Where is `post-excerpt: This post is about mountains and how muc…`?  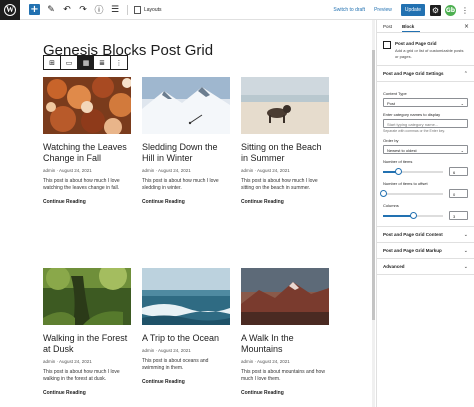
post-excerpt: This post is about mountains and how muc… is located at coordinates (283, 375).